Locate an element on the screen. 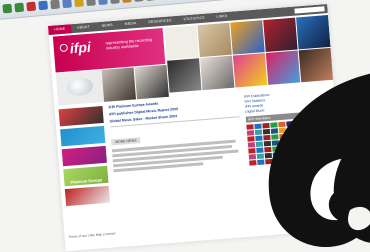 Image resolution: width=370 pixels, height=252 pixels. forward-icon is located at coordinates (19, 7).